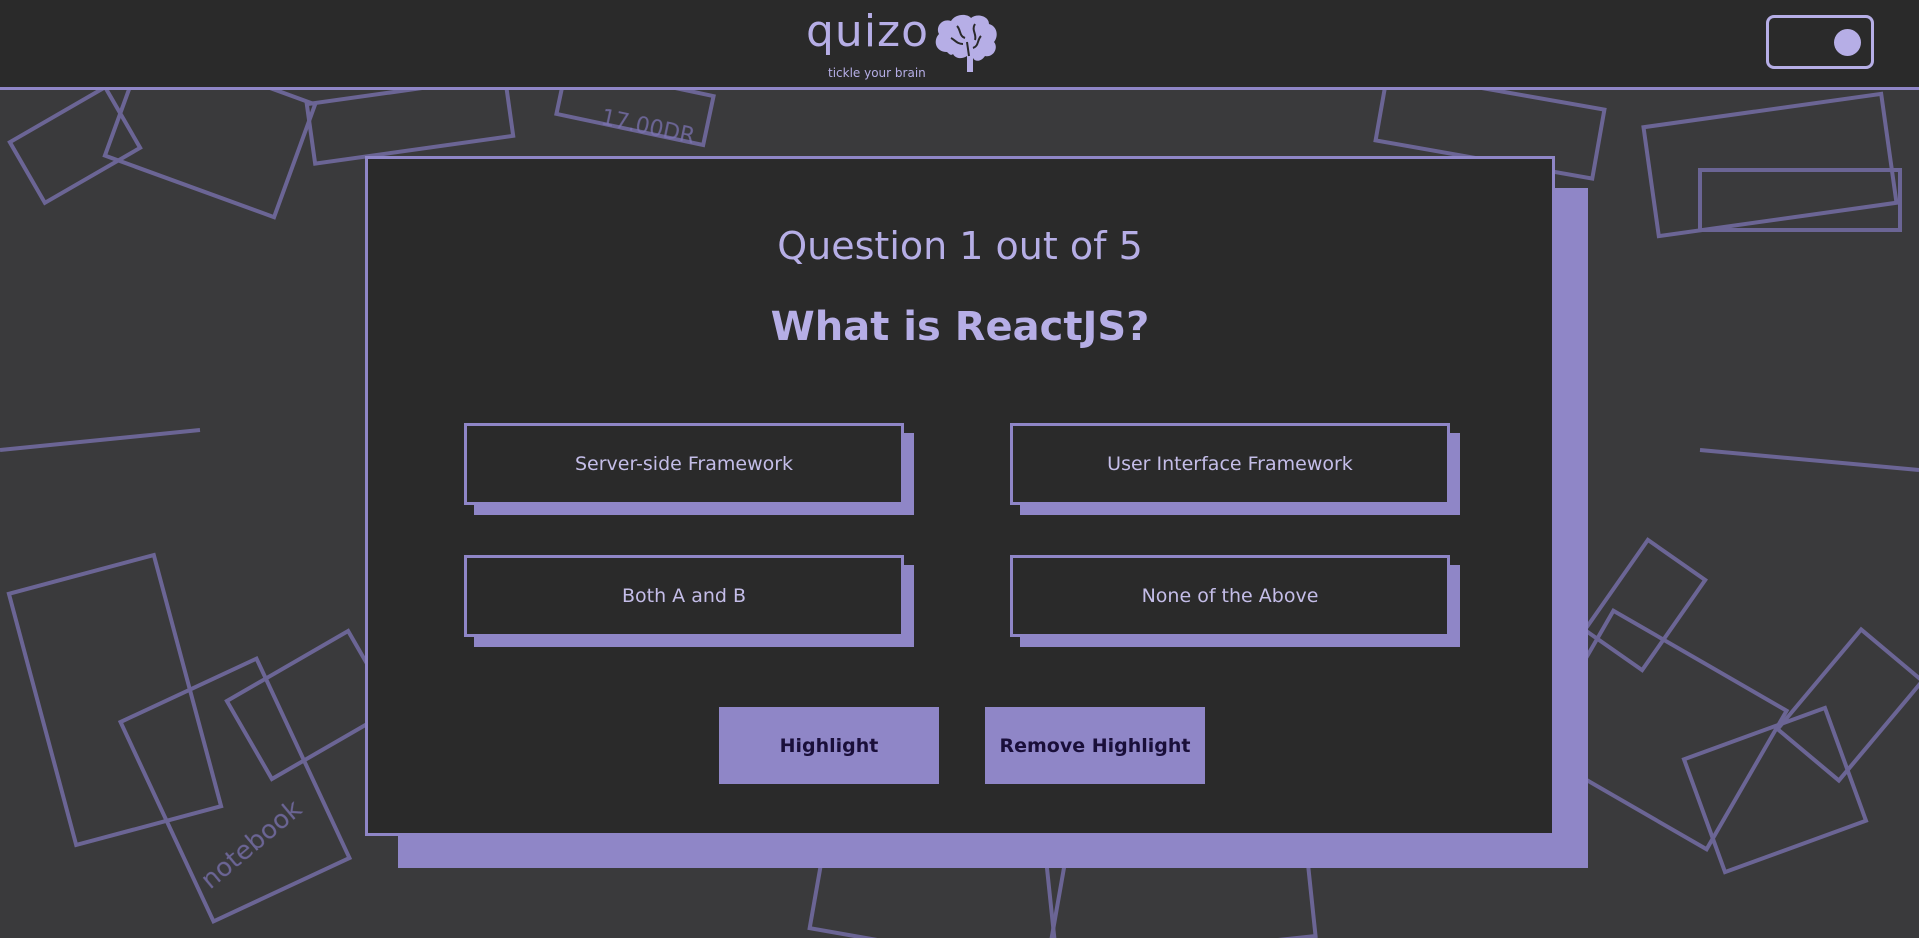  Describe the element at coordinates (684, 596) in the screenshot. I see `option-c-button: Both A and B` at that location.